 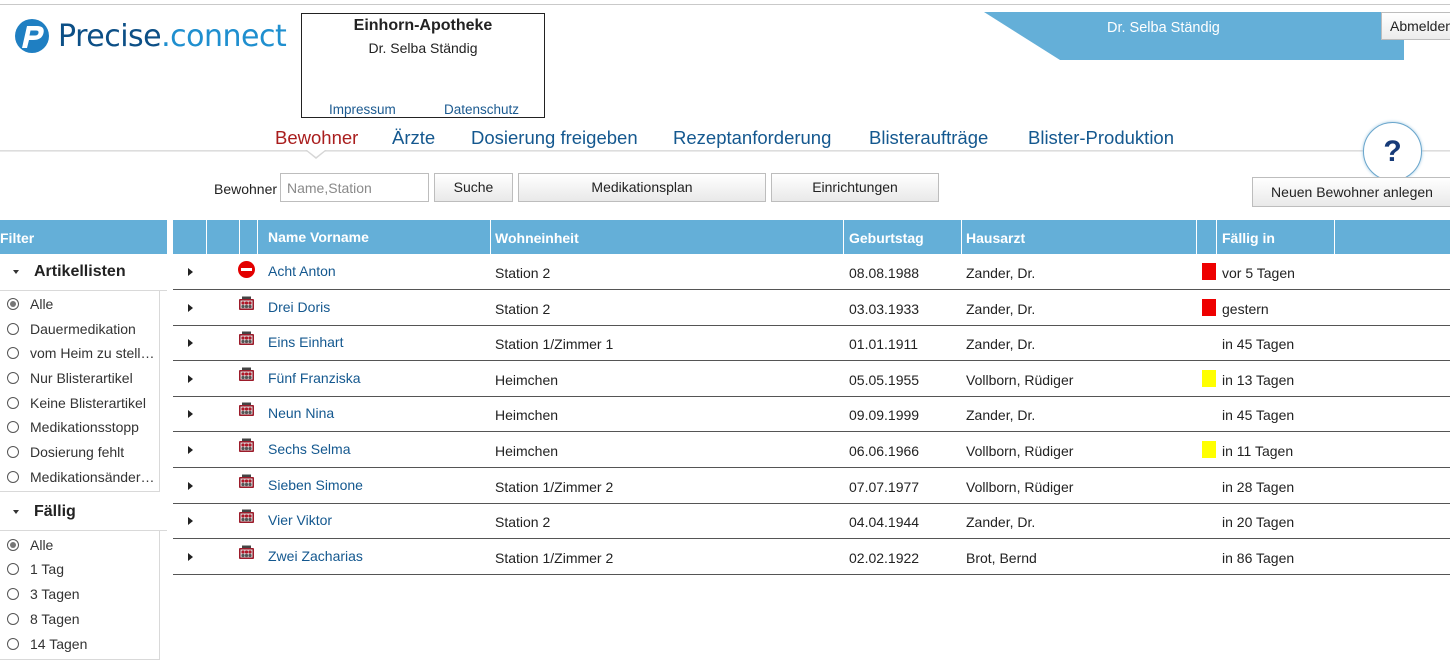 What do you see at coordinates (423, 25) in the screenshot?
I see `pharmacy-name: Einhorn-Apotheke` at bounding box center [423, 25].